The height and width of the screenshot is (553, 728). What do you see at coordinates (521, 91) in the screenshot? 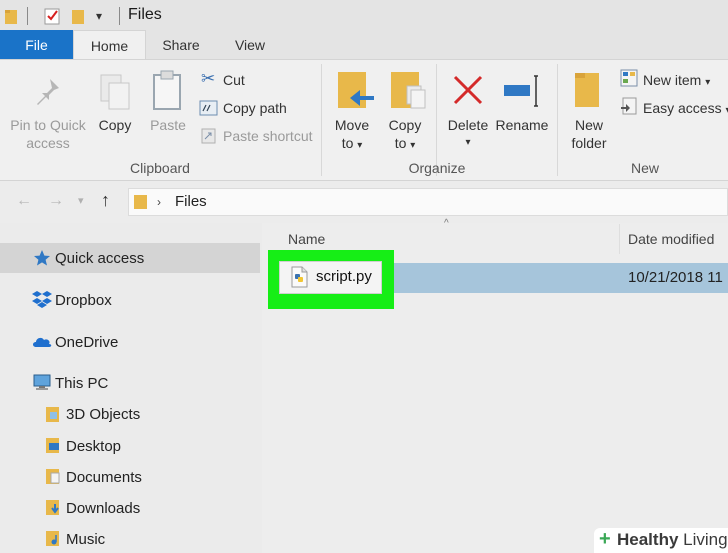
I see `rename-icon` at bounding box center [521, 91].